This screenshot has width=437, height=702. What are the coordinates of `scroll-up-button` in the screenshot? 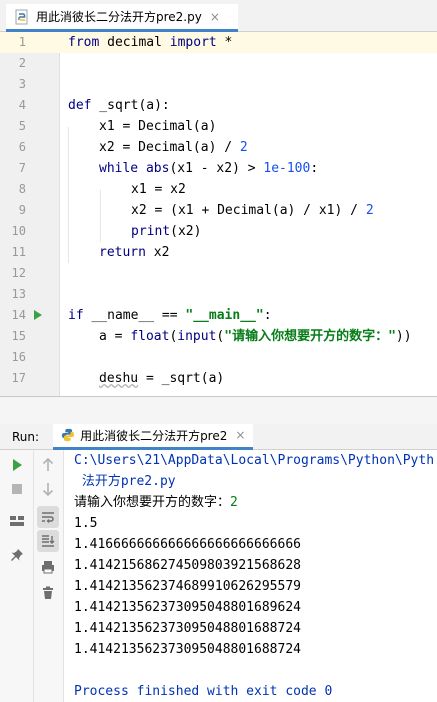 It's located at (48, 465).